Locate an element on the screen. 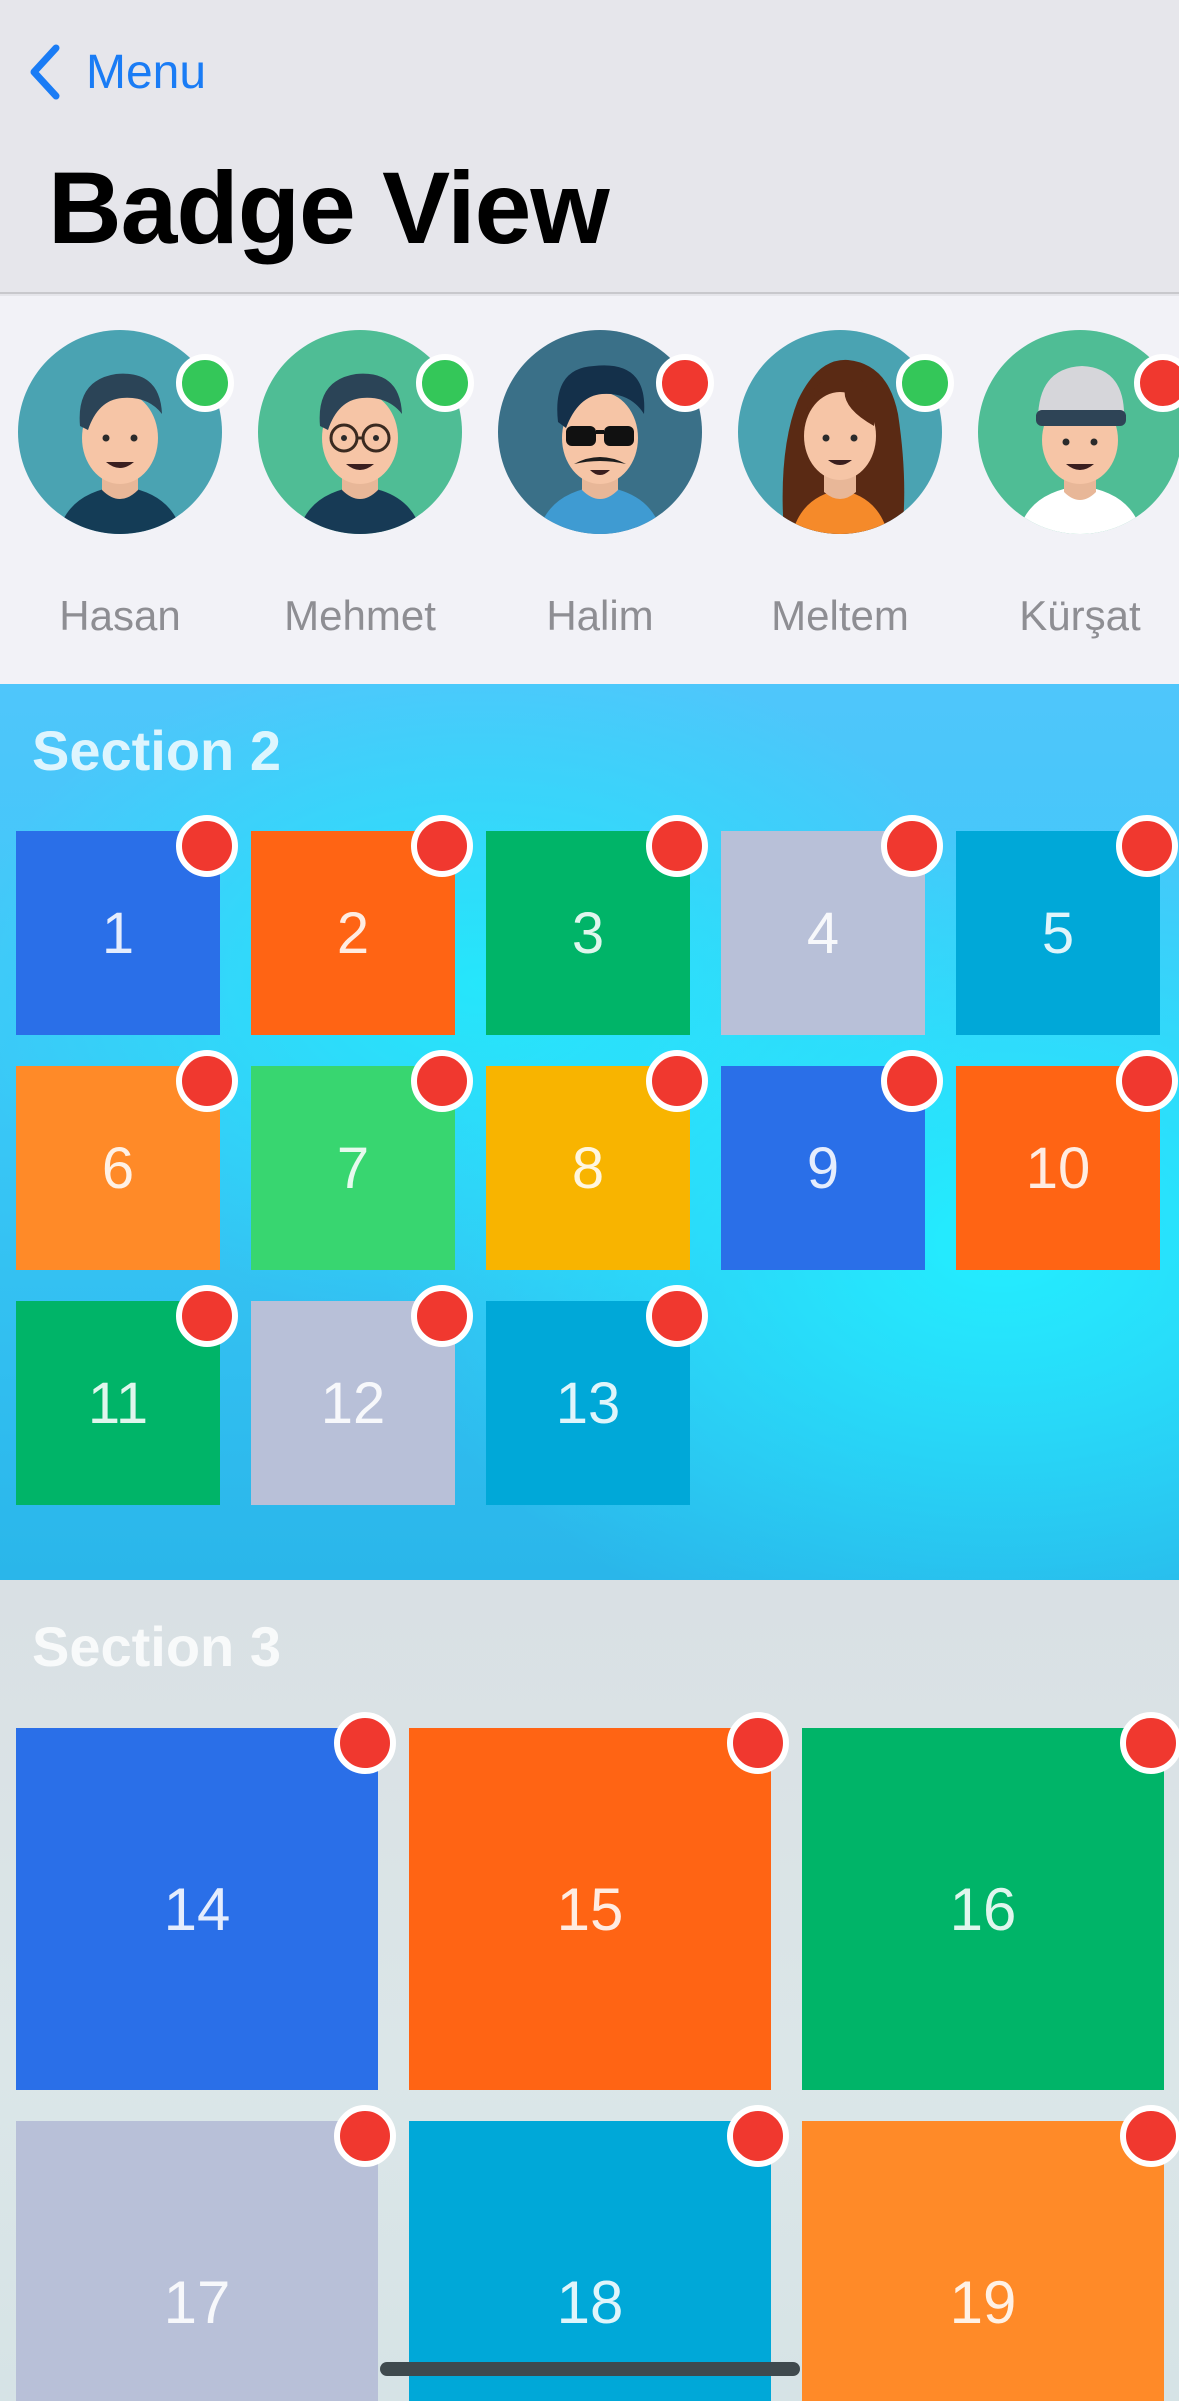  tile-number: 6 is located at coordinates (118, 1168).